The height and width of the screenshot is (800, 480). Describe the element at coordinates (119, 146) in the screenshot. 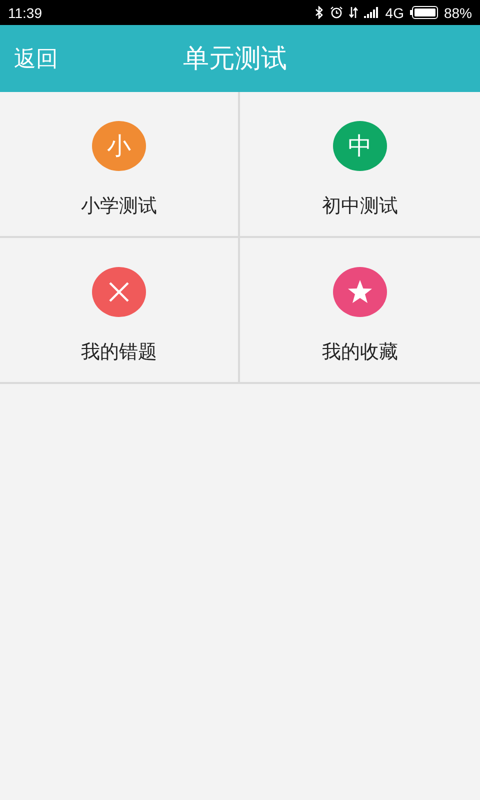

I see `glyph-badge-icon: 小` at that location.